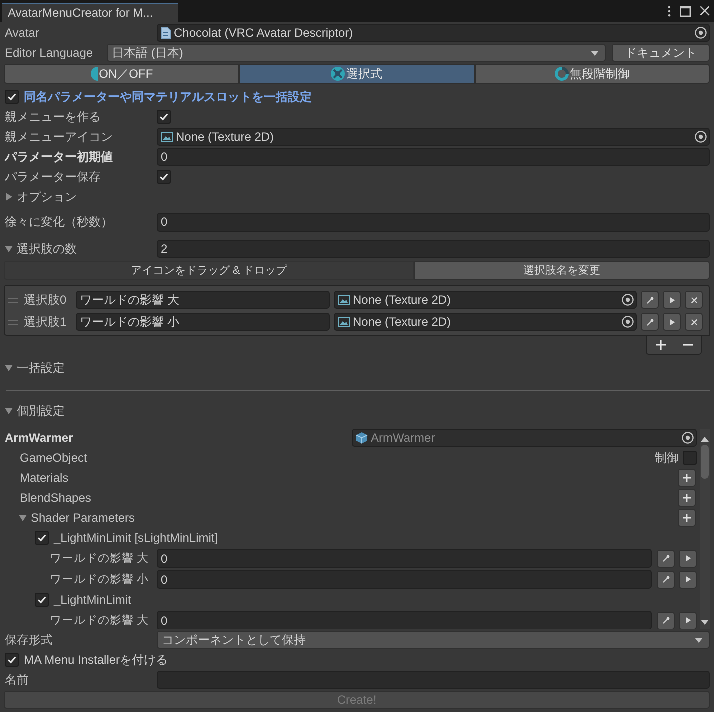  I want to click on field-label: Editor Language, so click(49, 53).